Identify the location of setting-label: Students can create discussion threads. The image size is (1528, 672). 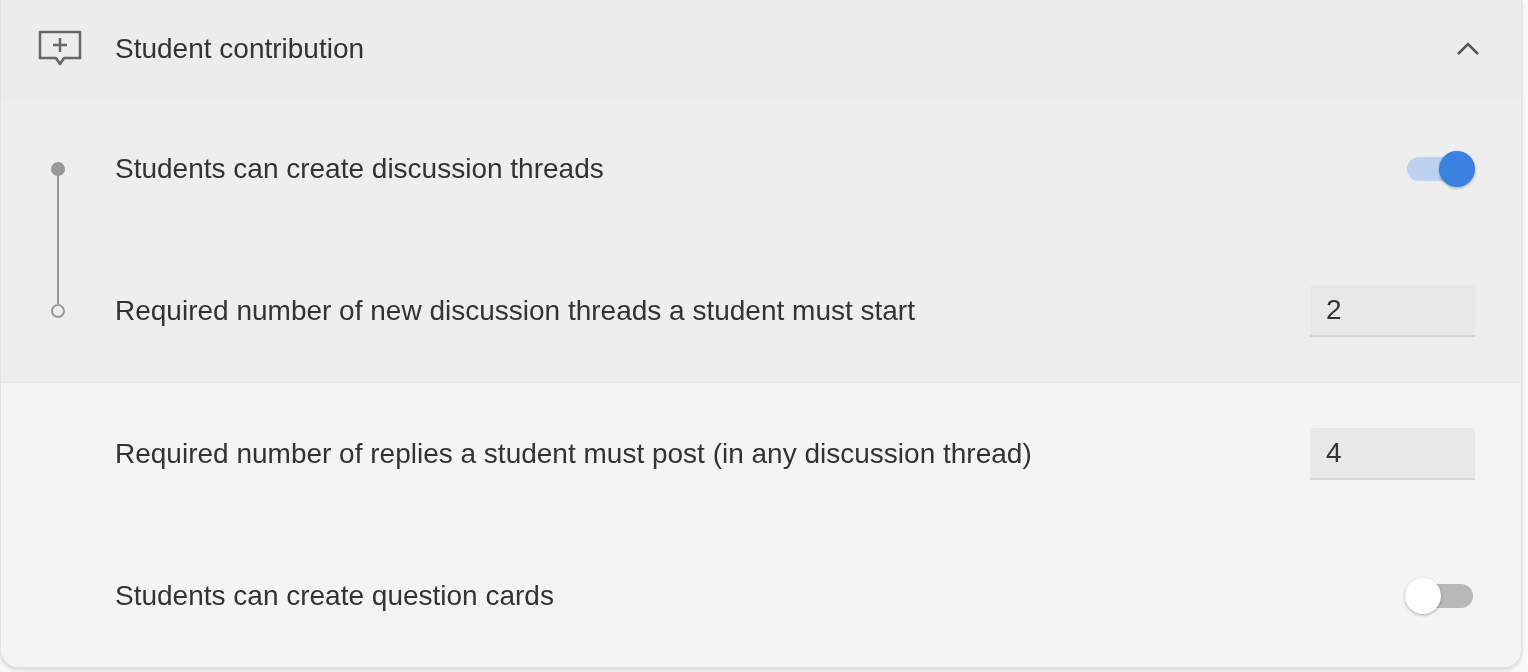
(360, 169).